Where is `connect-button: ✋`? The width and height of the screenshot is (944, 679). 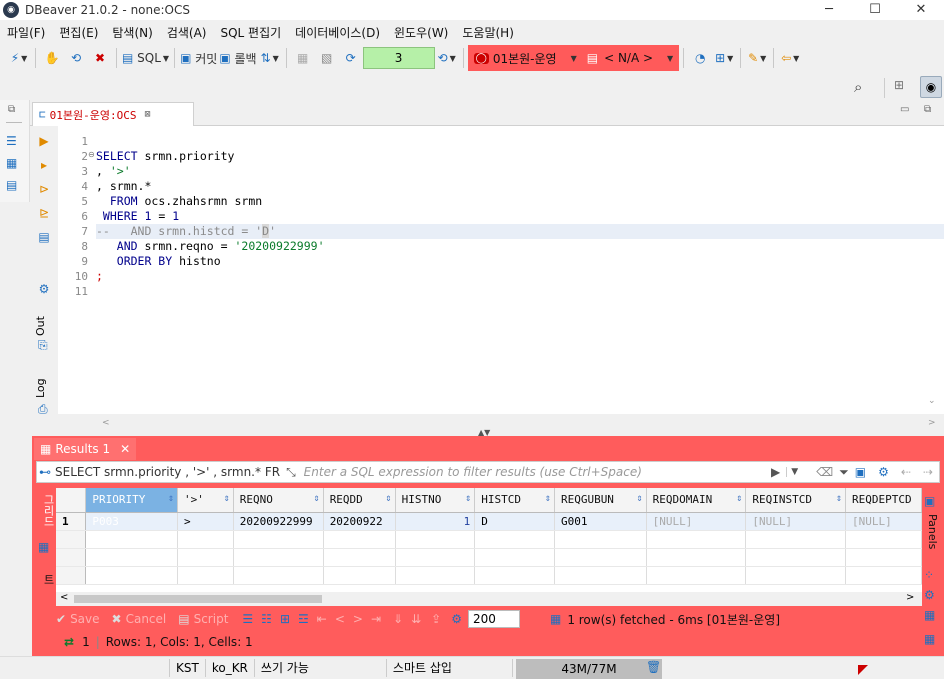 connect-button: ✋ is located at coordinates (52, 58).